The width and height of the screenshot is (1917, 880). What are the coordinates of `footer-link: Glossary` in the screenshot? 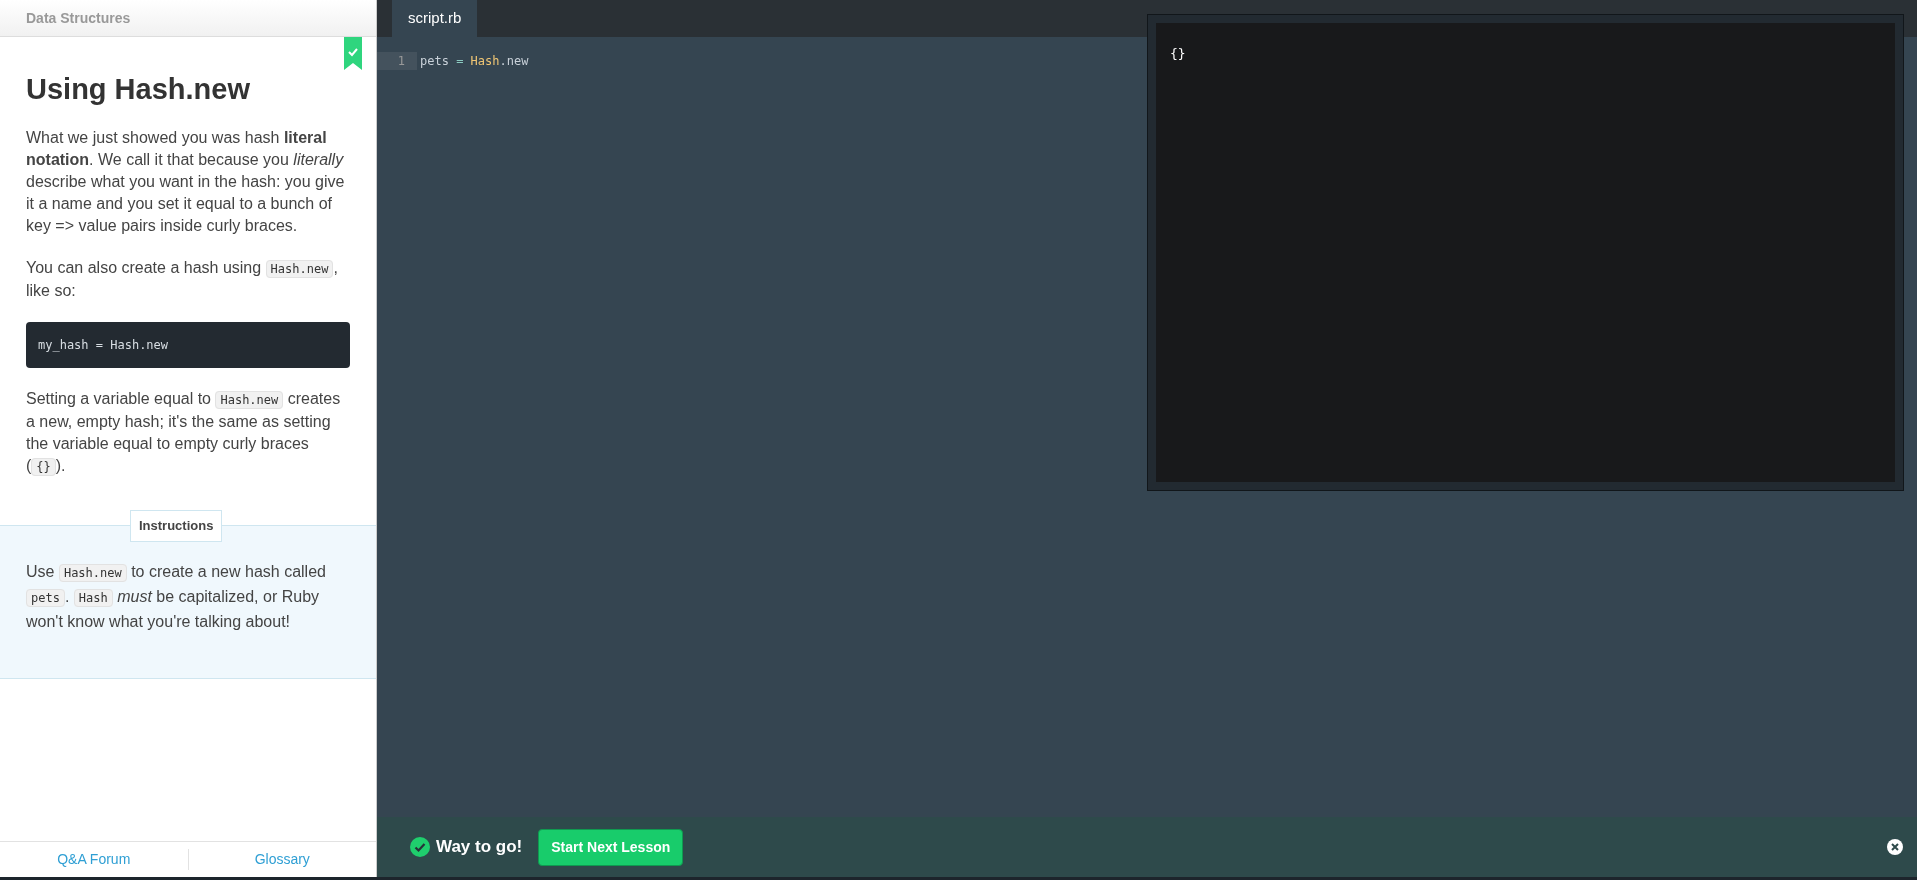 It's located at (281, 859).